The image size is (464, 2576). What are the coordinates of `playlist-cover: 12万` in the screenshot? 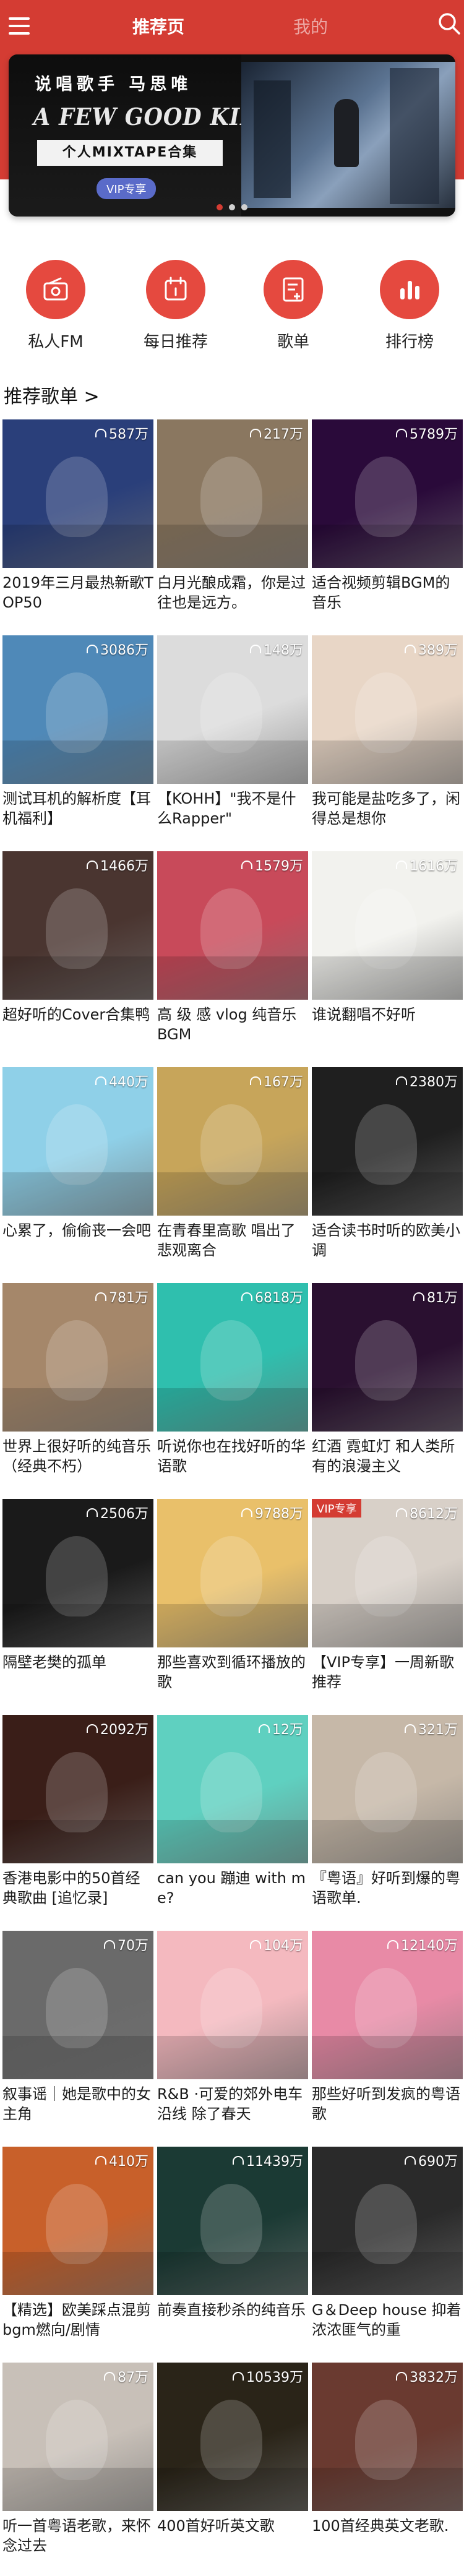 It's located at (233, 1789).